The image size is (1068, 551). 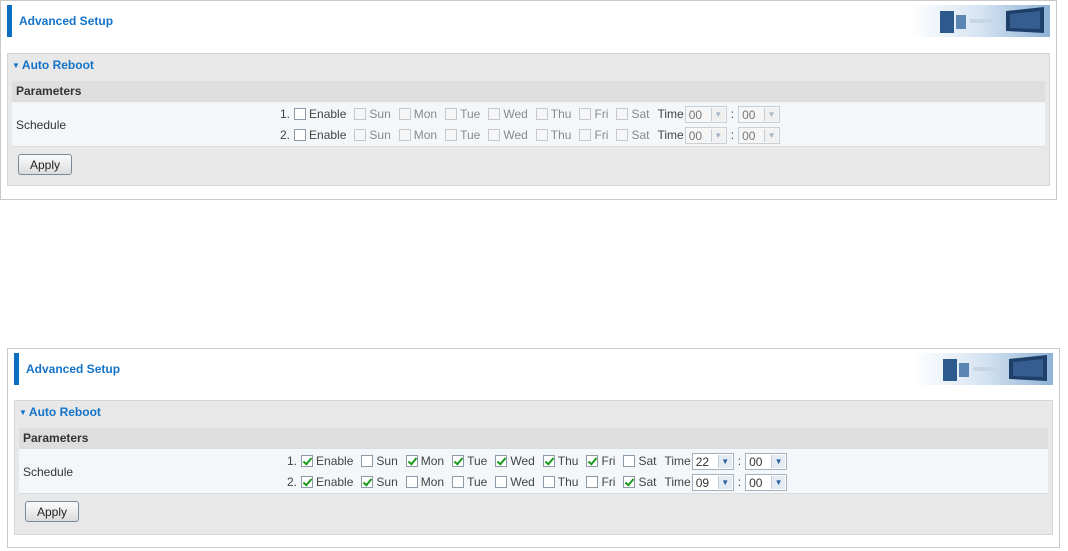 I want to click on hour-select: 09 ▼, so click(x=712, y=482).